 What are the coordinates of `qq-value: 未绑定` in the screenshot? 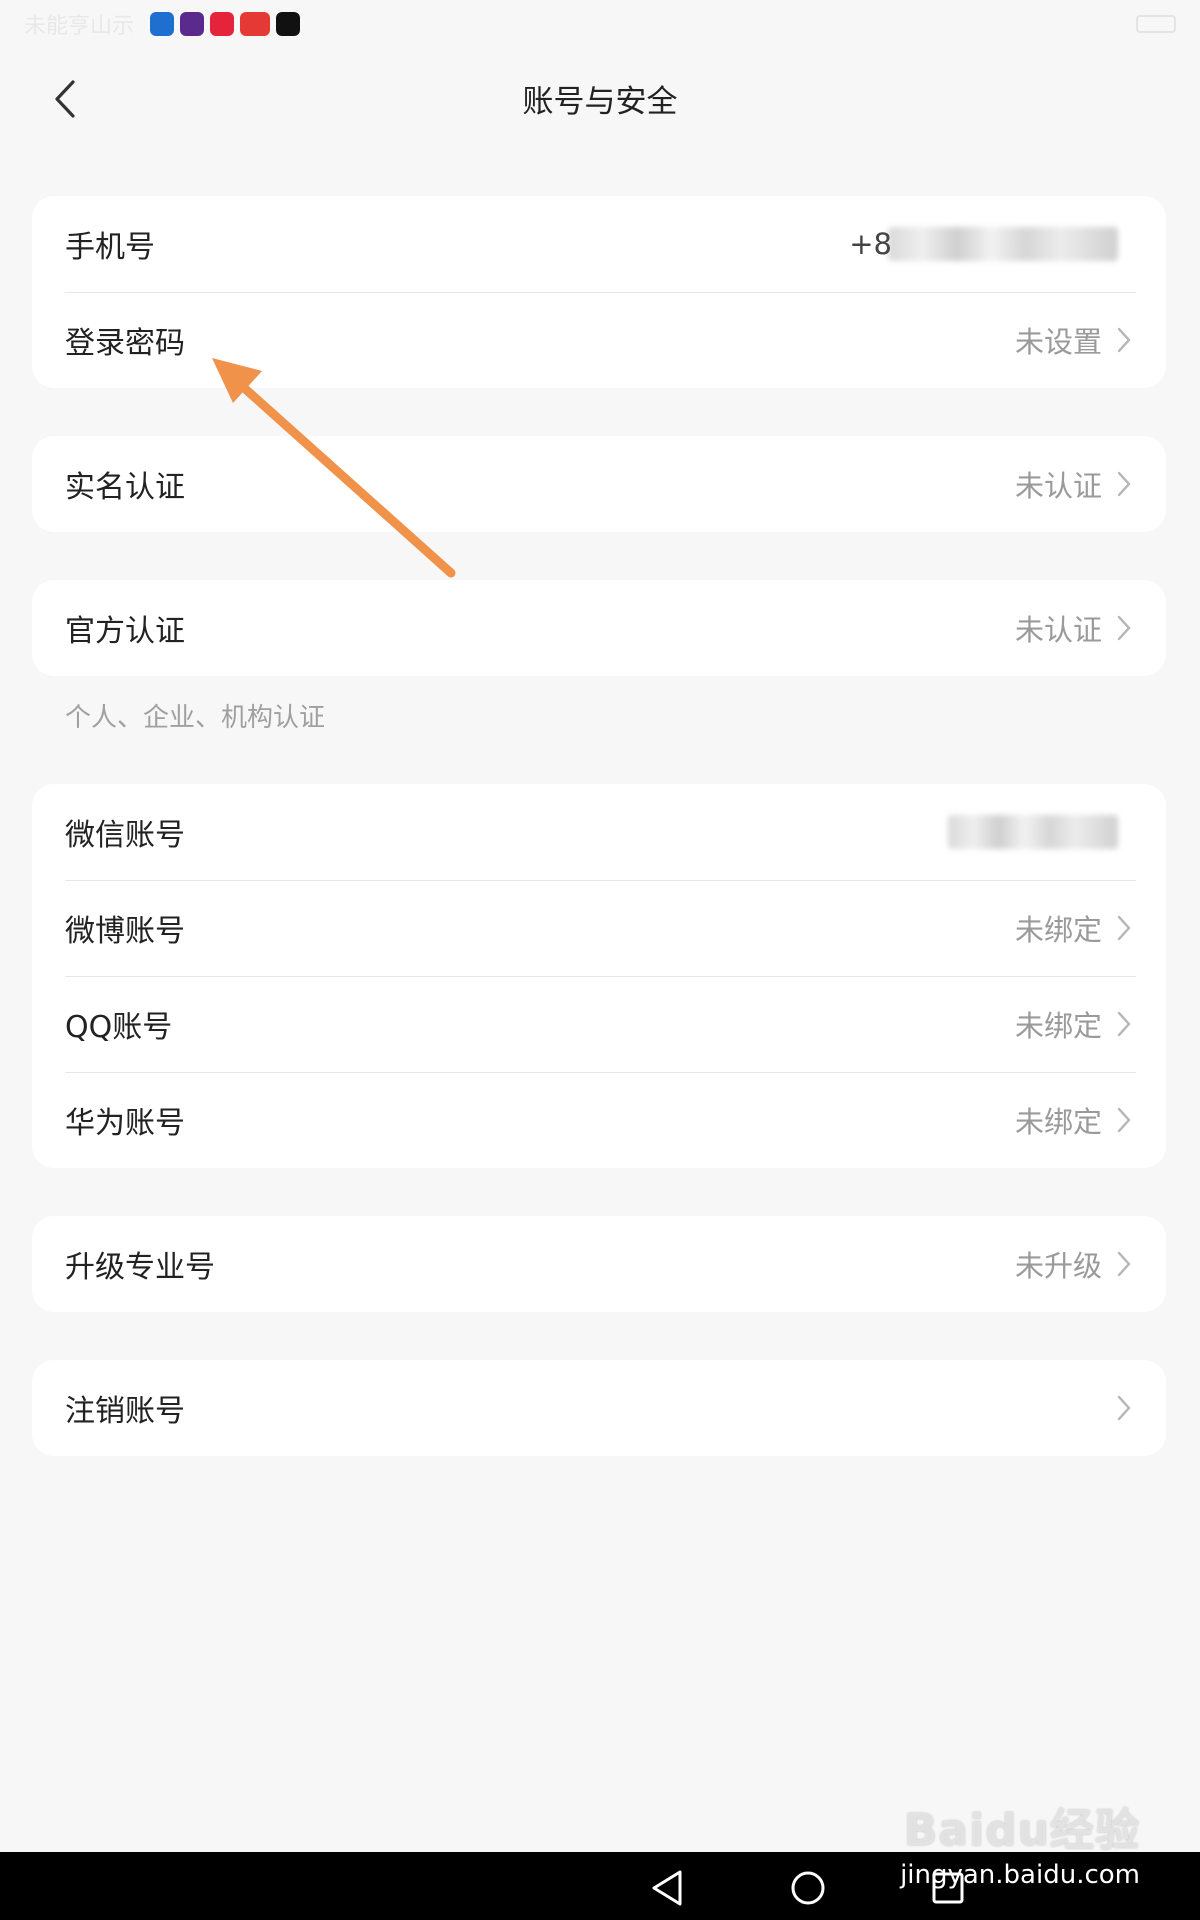 It's located at (1058, 1026).